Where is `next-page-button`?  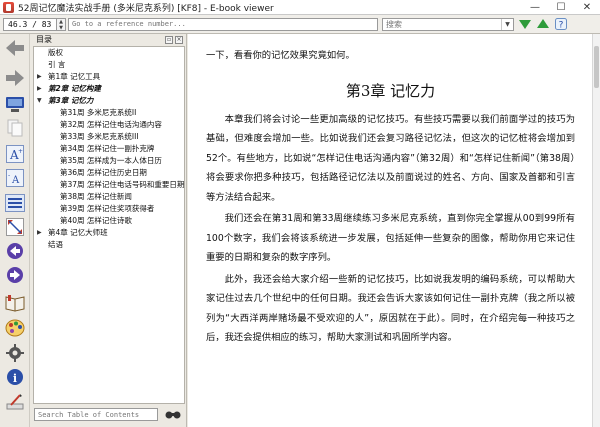
next-page-button is located at coordinates (15, 275).